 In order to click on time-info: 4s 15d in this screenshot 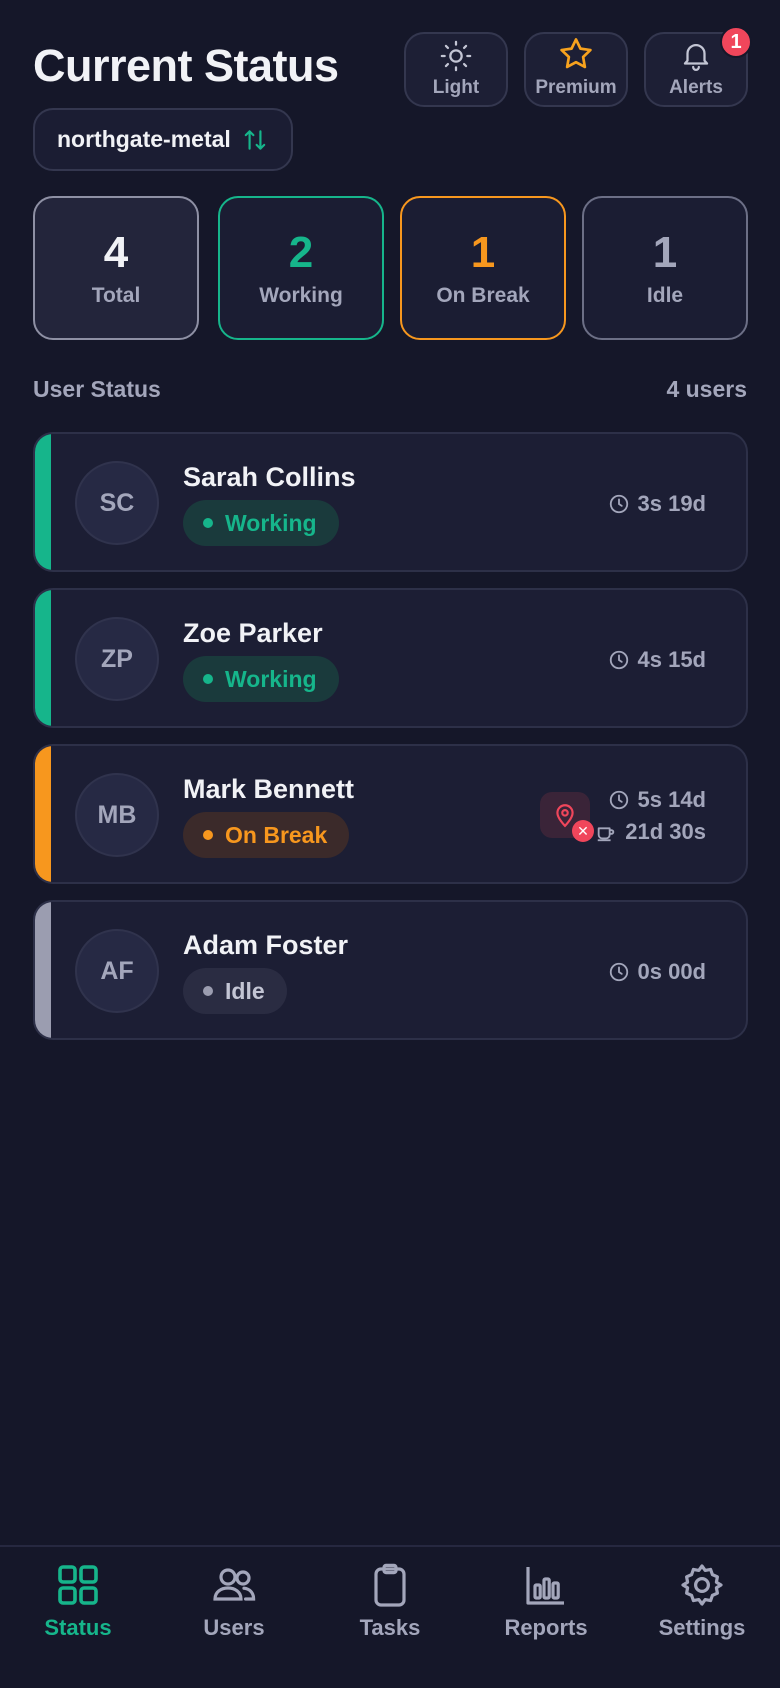, I will do `click(657, 660)`.